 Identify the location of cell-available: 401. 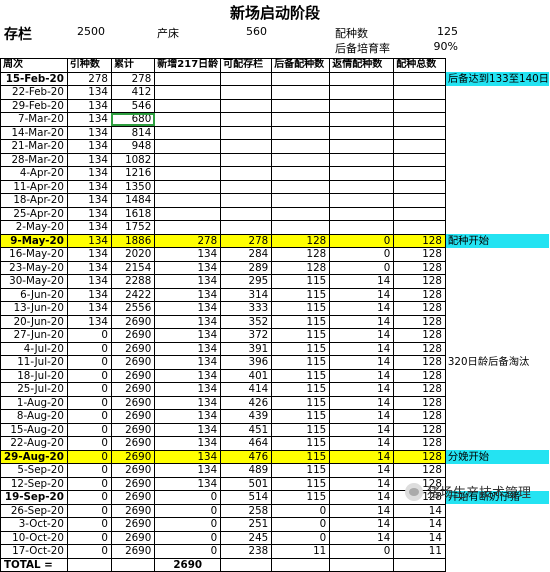
(246, 375).